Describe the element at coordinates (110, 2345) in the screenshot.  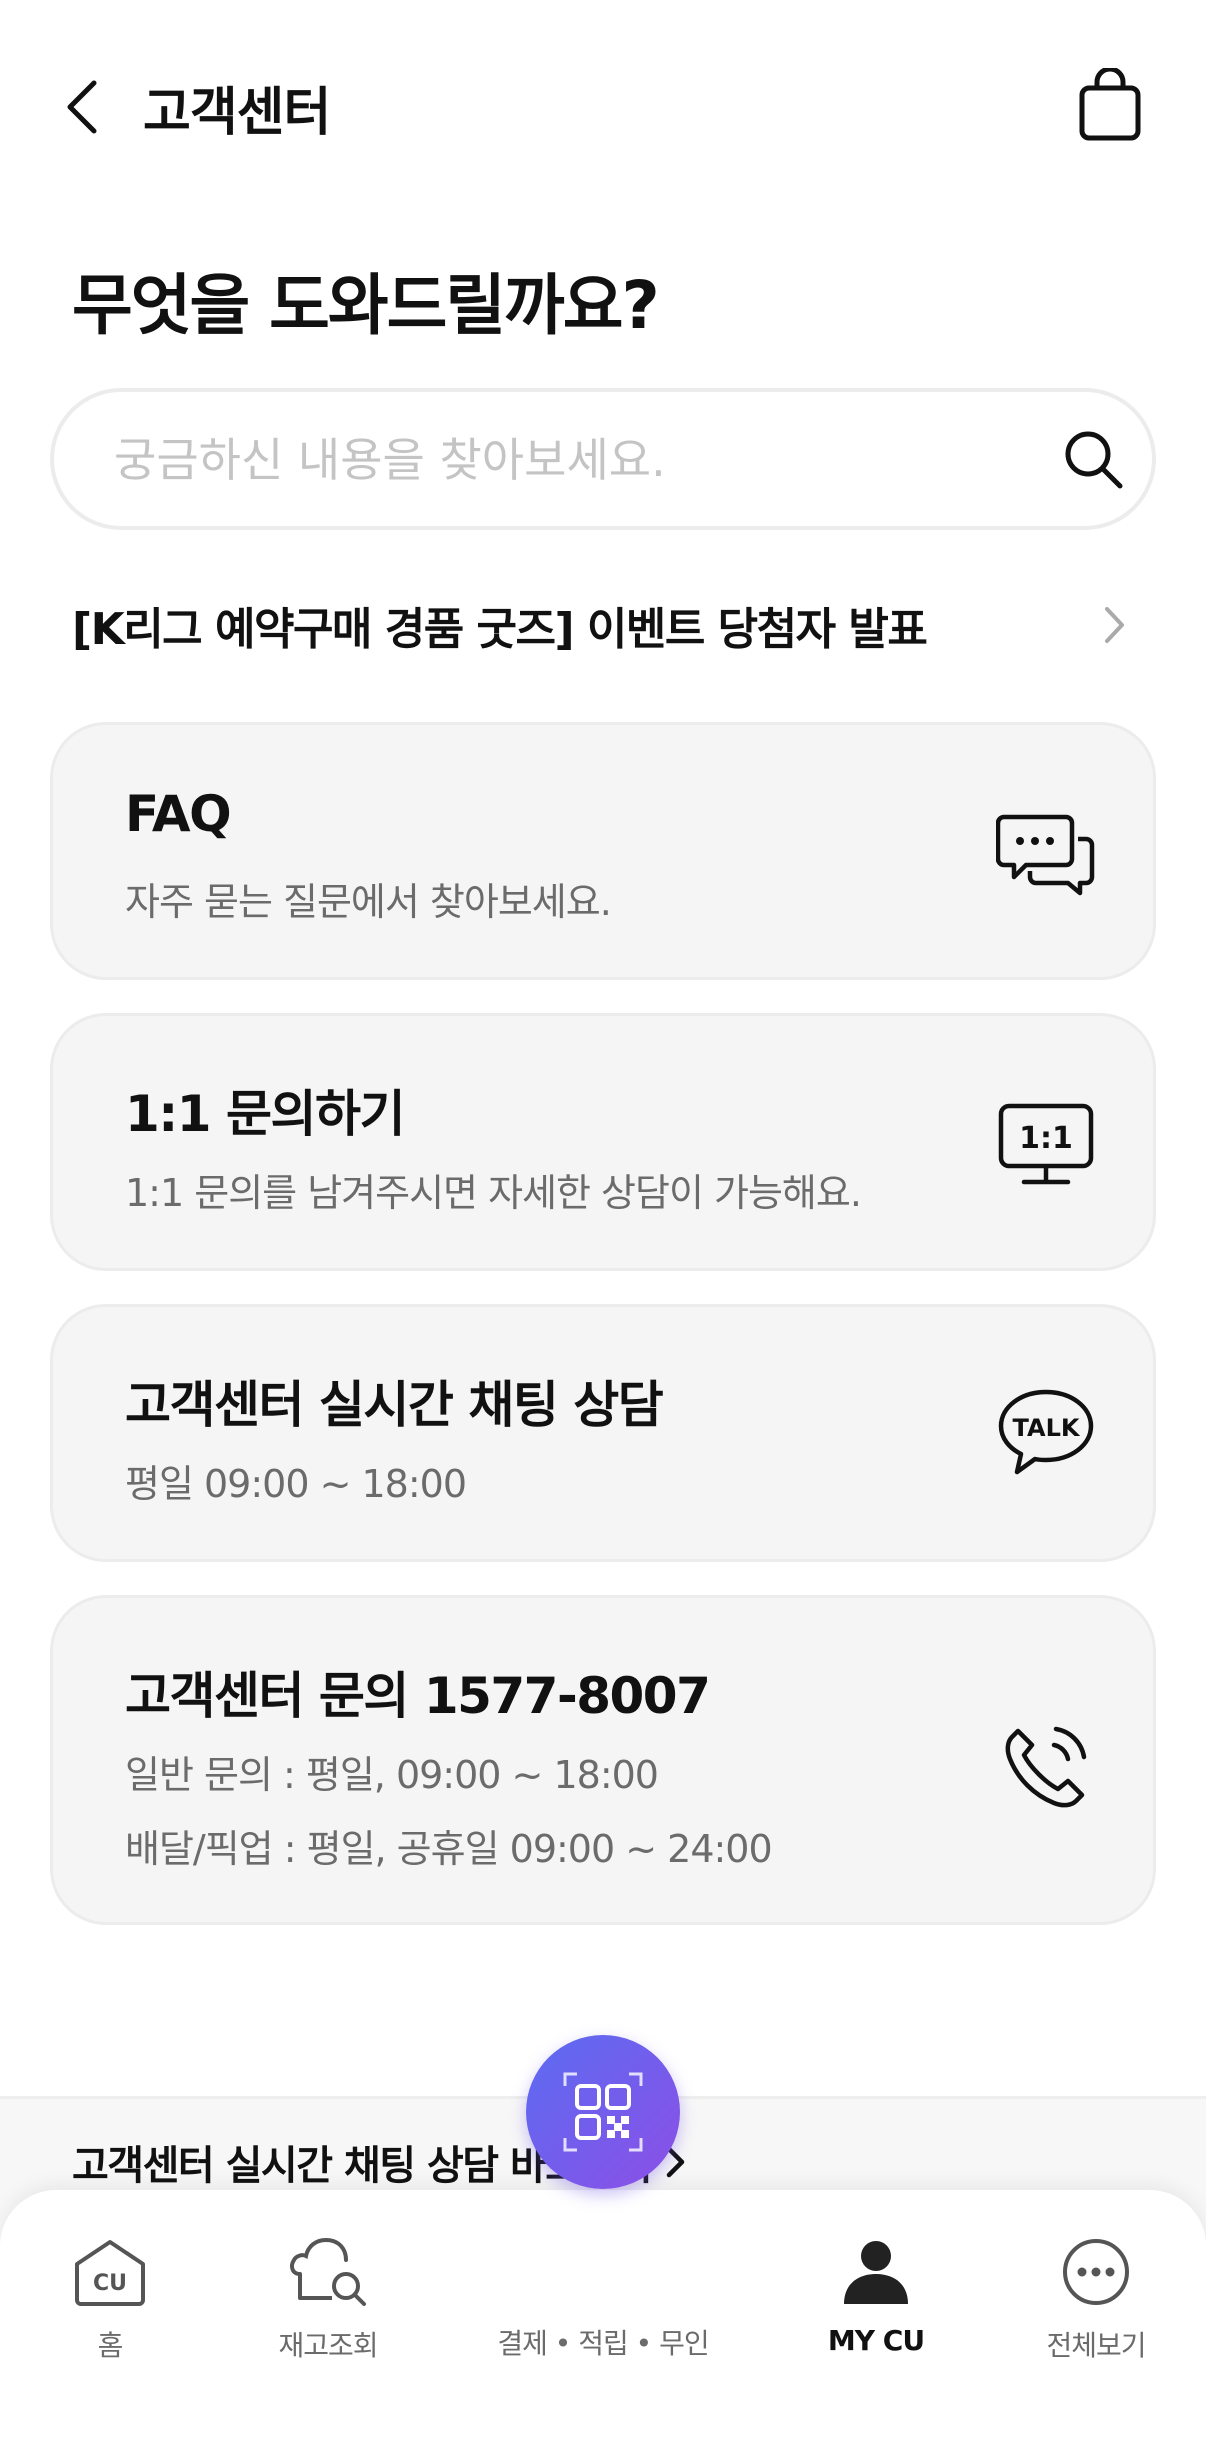
I see `tab-label: 홈` at that location.